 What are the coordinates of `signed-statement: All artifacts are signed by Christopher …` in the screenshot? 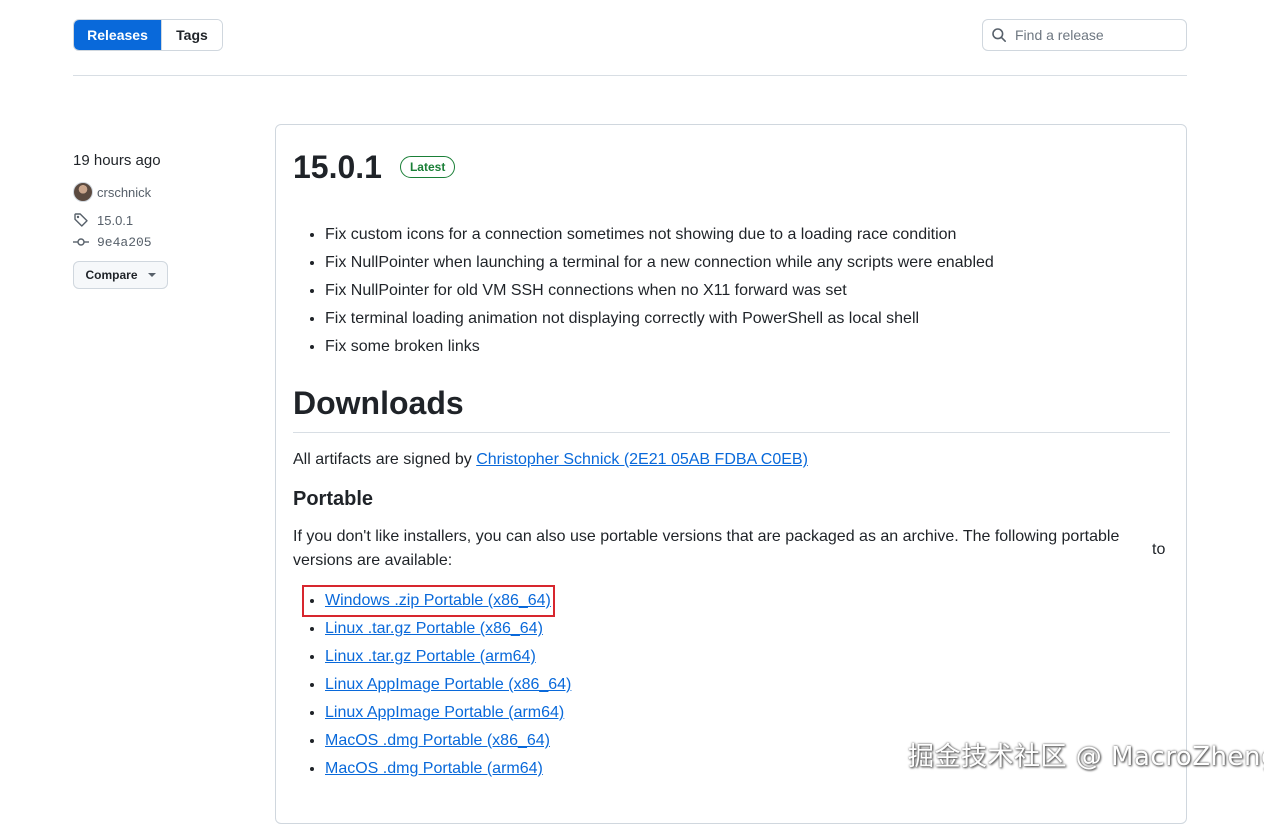 It's located at (550, 460).